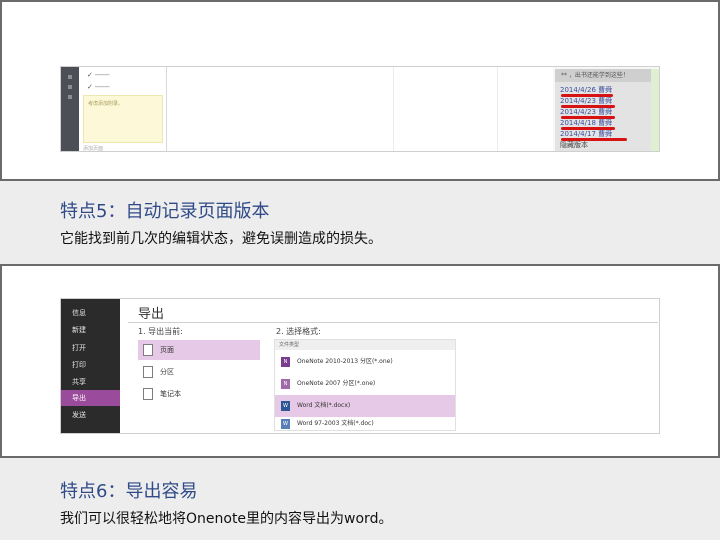 Image resolution: width=720 pixels, height=540 pixels. I want to click on sidebar-item-export: 导出, so click(90, 398).